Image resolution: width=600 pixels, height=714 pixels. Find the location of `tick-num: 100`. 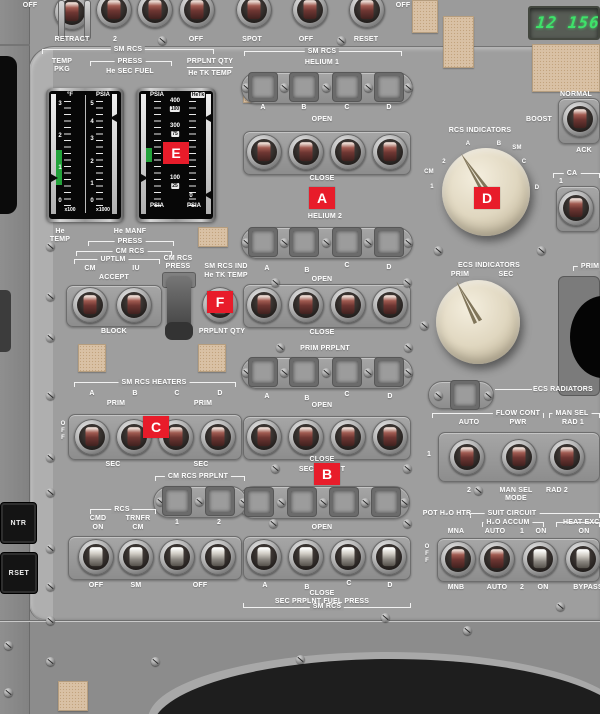

tick-num: 100 is located at coordinates (175, 178).